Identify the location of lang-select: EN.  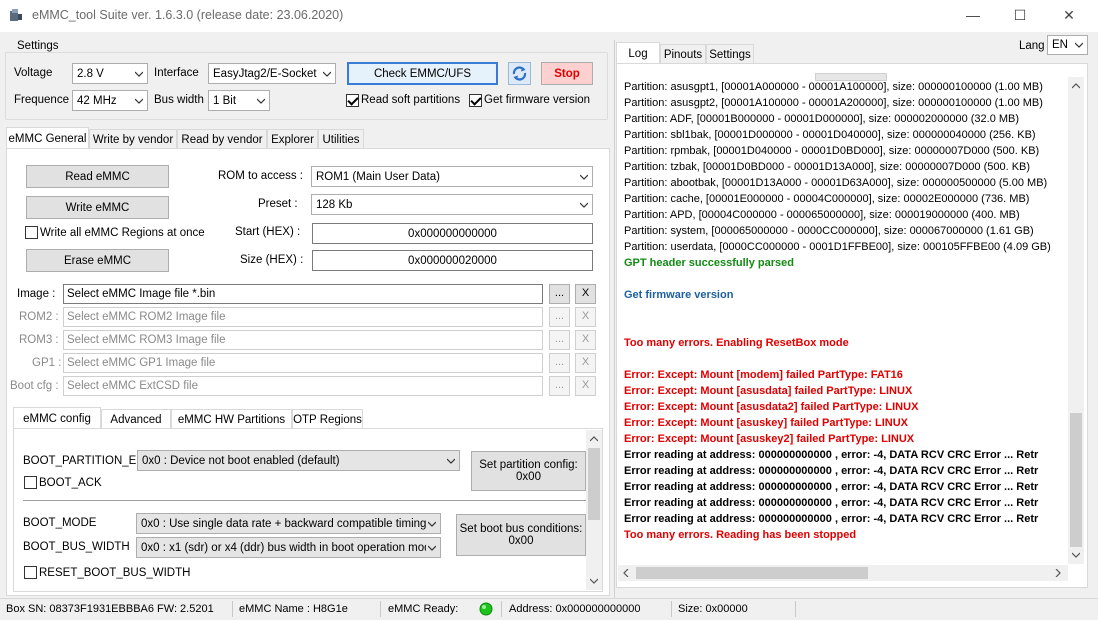
(1067, 45).